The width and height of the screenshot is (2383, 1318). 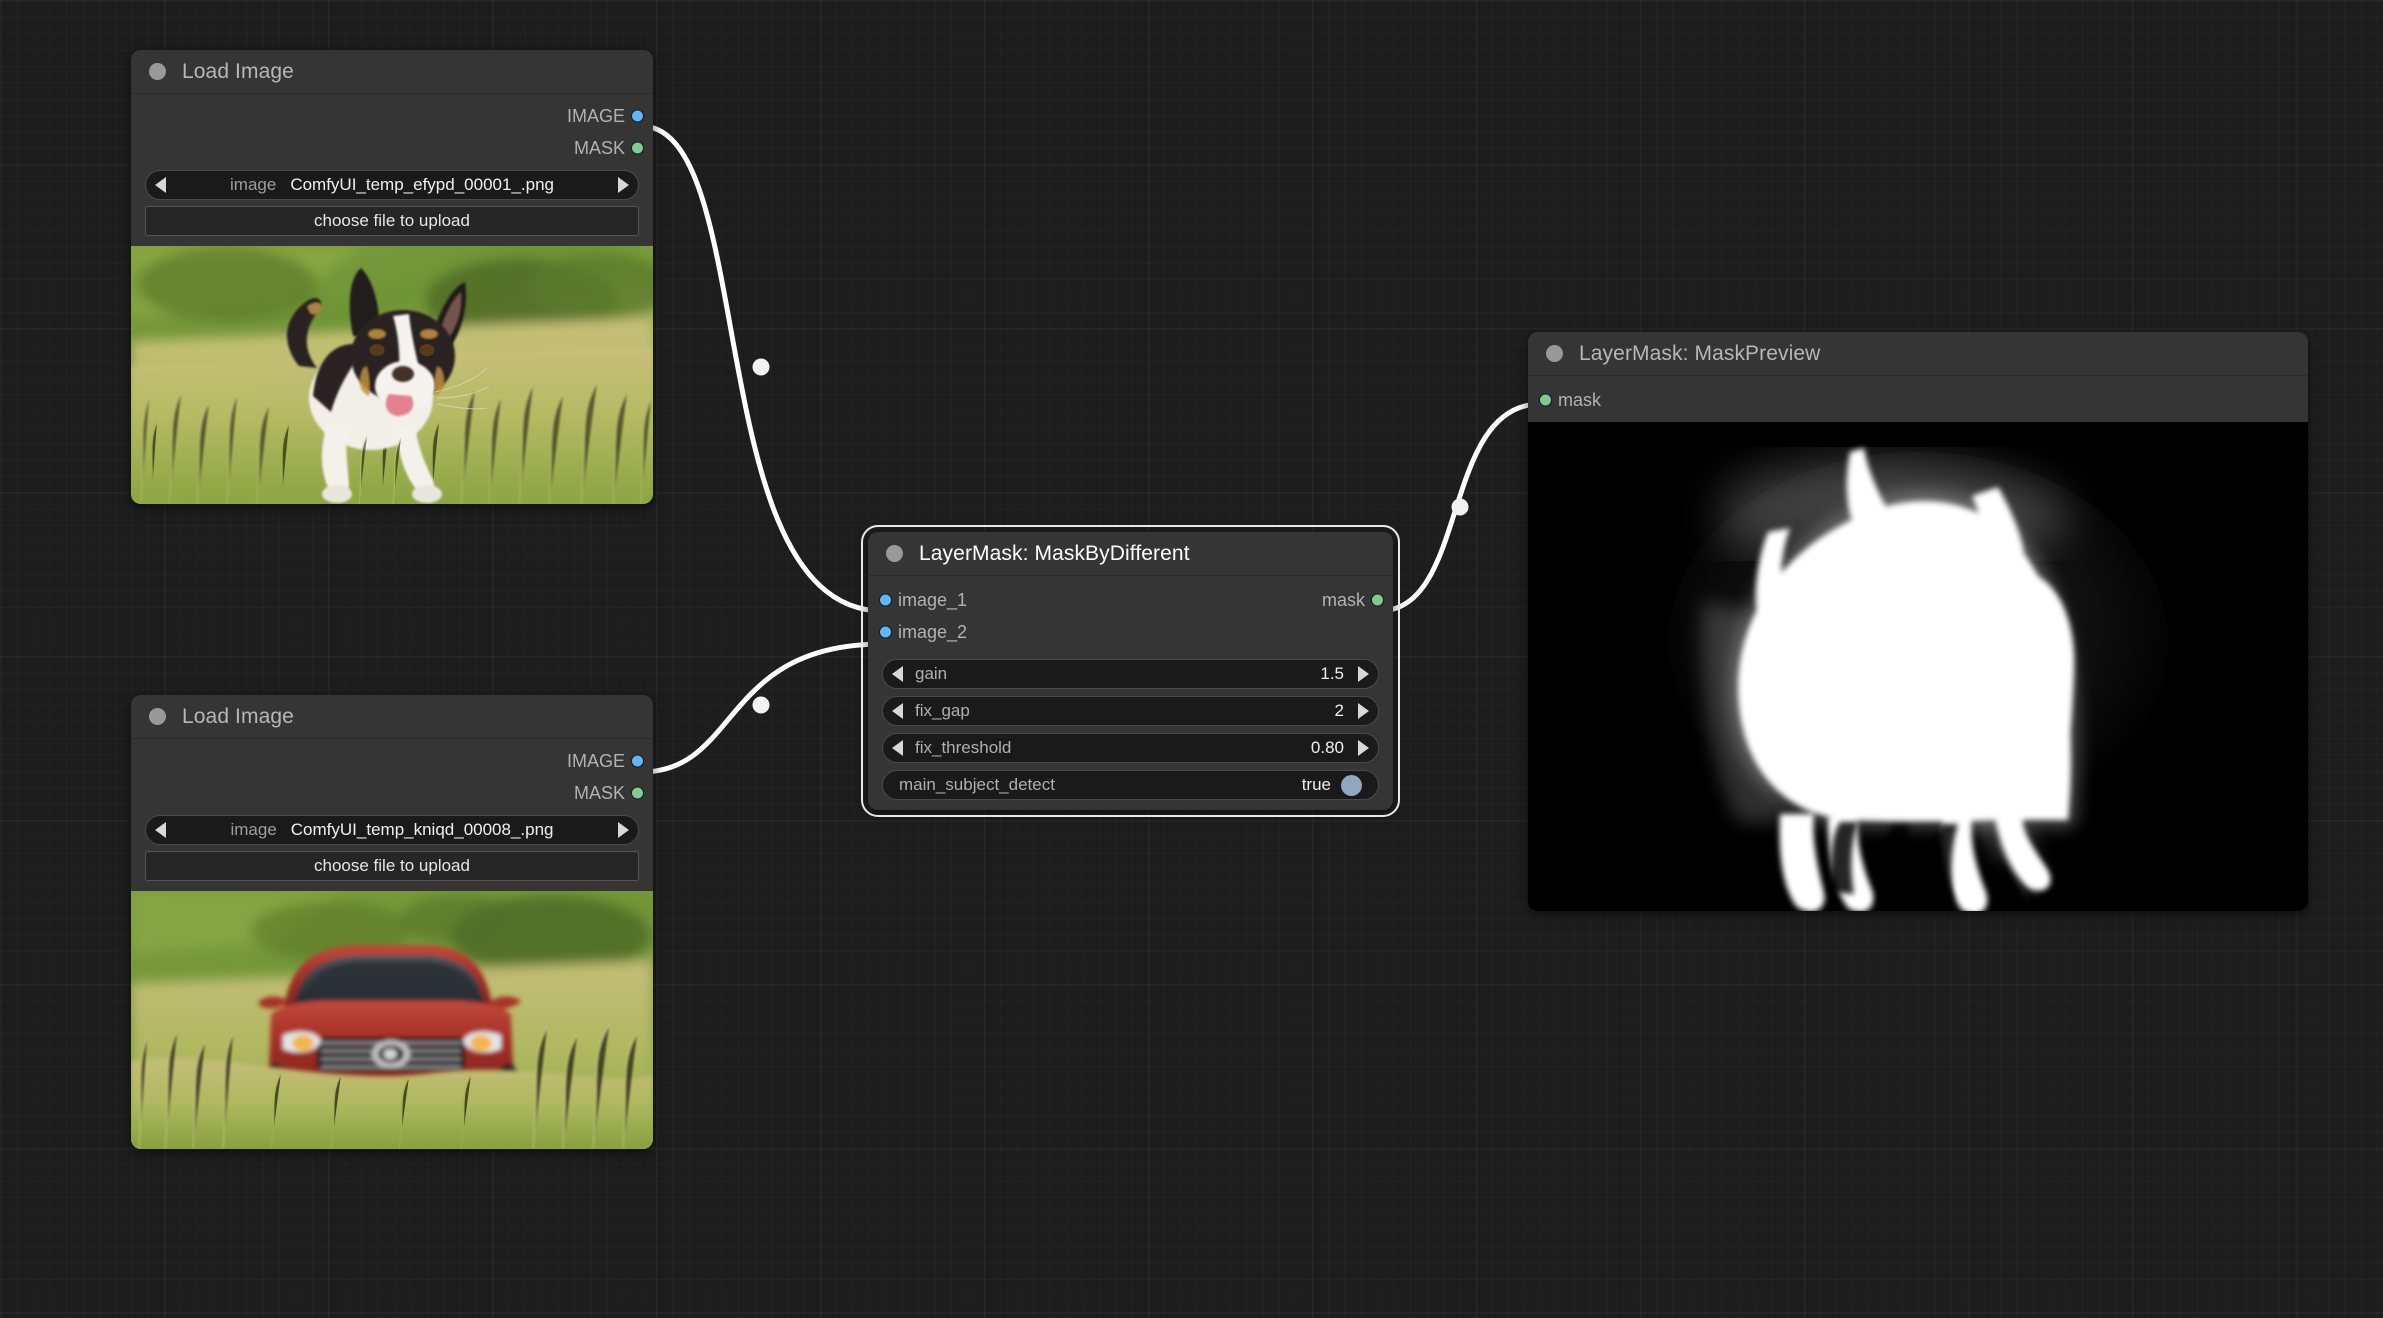 What do you see at coordinates (942, 710) in the screenshot?
I see `widget-fix-gap-label: fix_gap` at bounding box center [942, 710].